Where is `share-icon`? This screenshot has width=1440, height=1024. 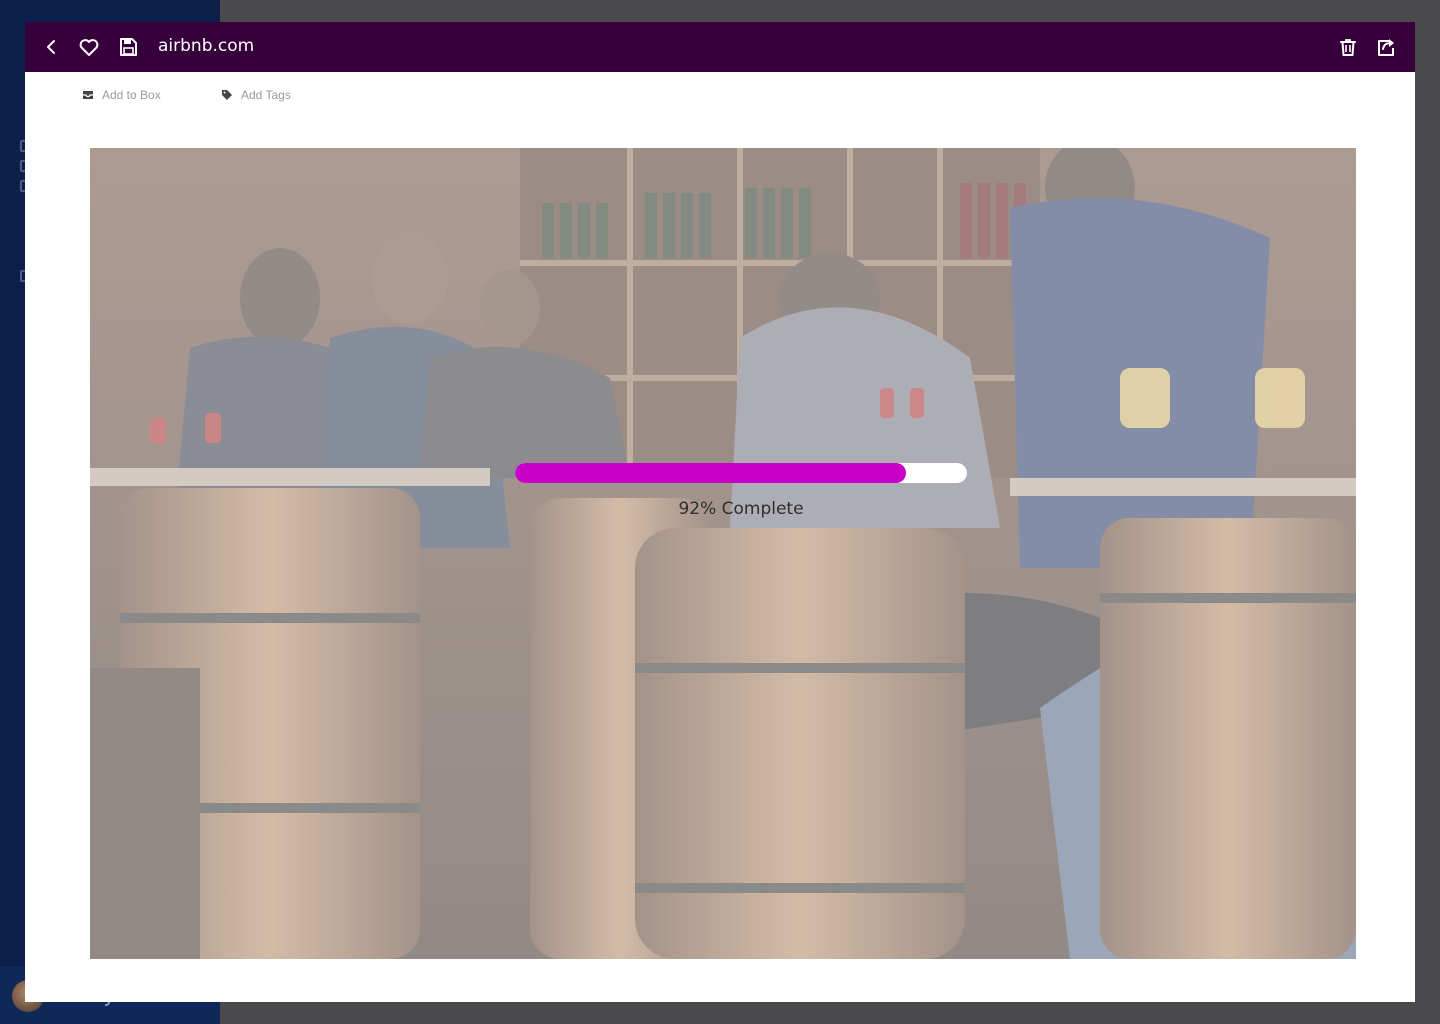 share-icon is located at coordinates (1386, 47).